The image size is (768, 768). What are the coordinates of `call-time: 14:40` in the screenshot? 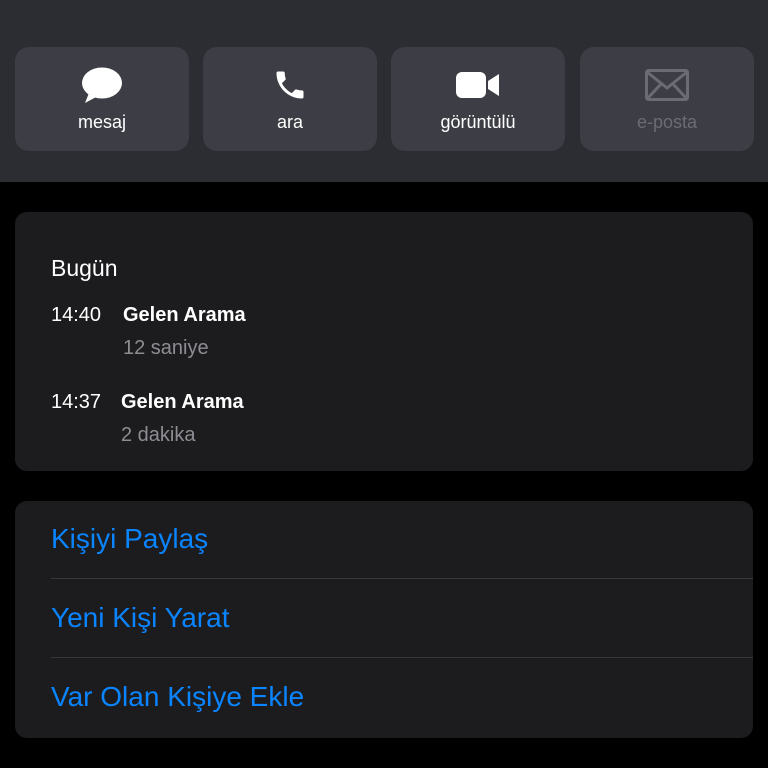 It's located at (76, 315).